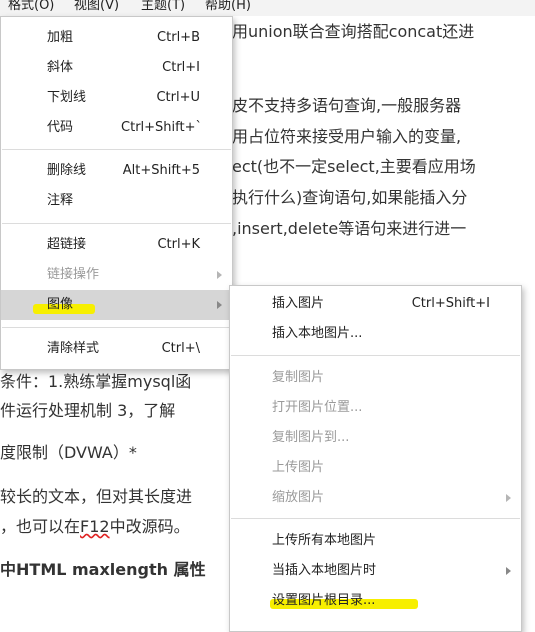 This screenshot has height=632, width=535. I want to click on menu-item-clear-style: 清除样式 Ctrl+\, so click(116, 349).